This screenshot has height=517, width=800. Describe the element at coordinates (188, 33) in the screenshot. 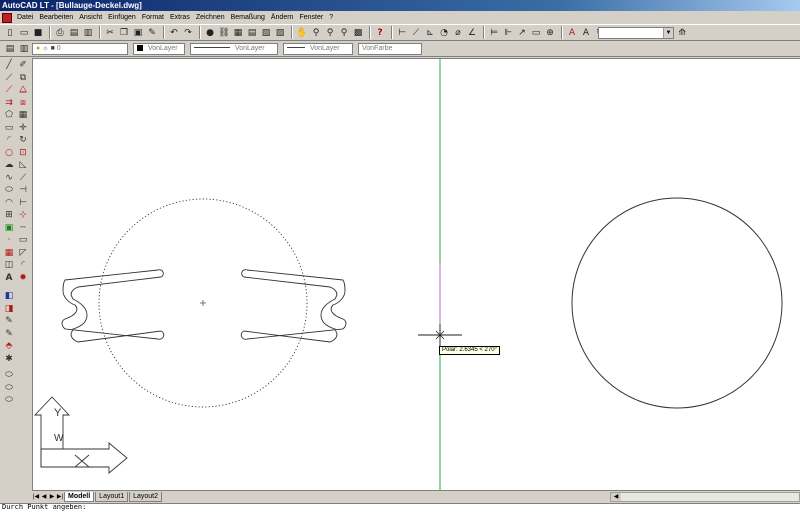

I see `redo-icon: ↷` at that location.